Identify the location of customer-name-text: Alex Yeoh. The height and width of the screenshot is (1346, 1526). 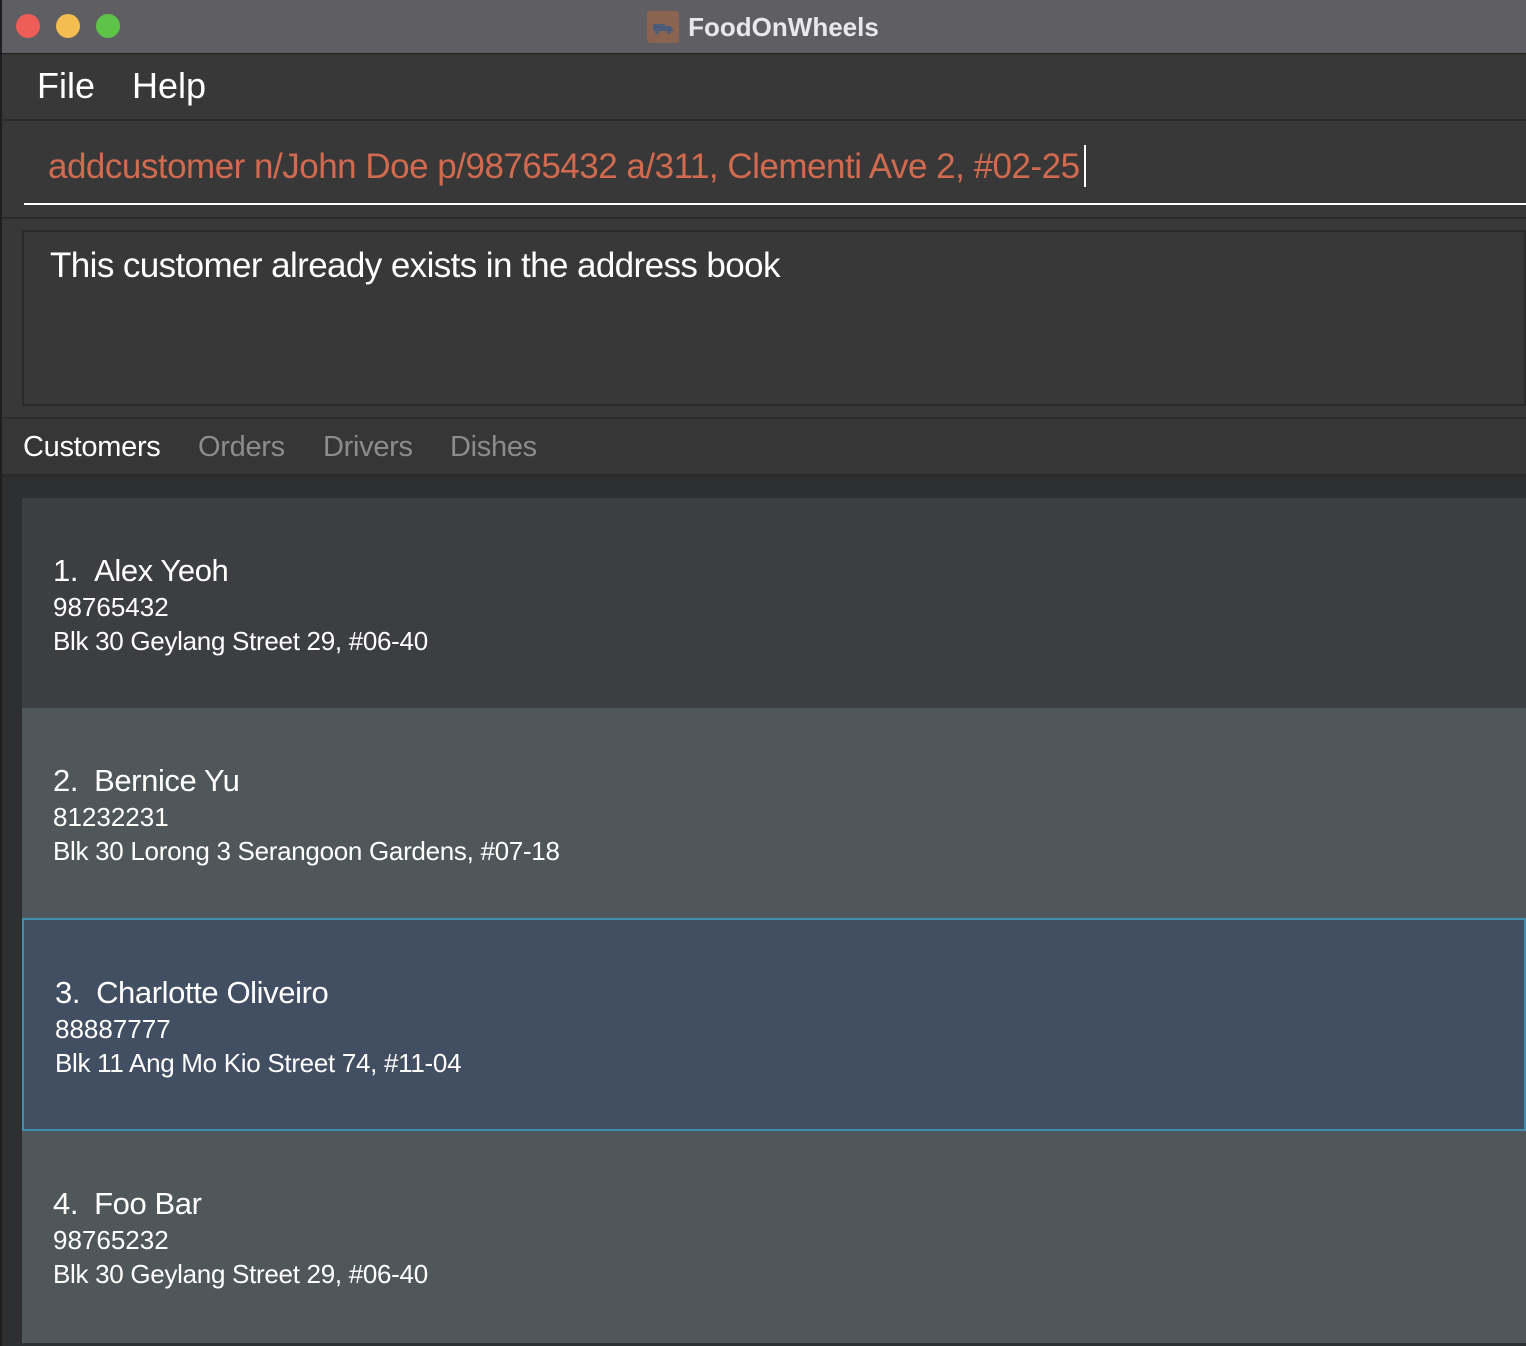
(161, 570).